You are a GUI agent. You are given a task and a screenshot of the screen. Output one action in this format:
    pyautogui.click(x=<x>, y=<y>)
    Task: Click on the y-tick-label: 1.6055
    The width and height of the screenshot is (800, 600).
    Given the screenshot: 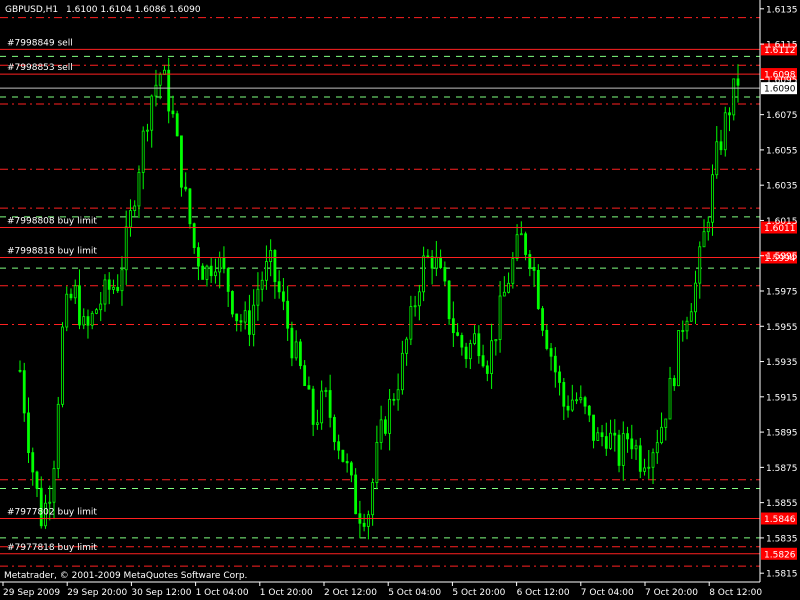 What is the action you would take?
    pyautogui.click(x=782, y=151)
    